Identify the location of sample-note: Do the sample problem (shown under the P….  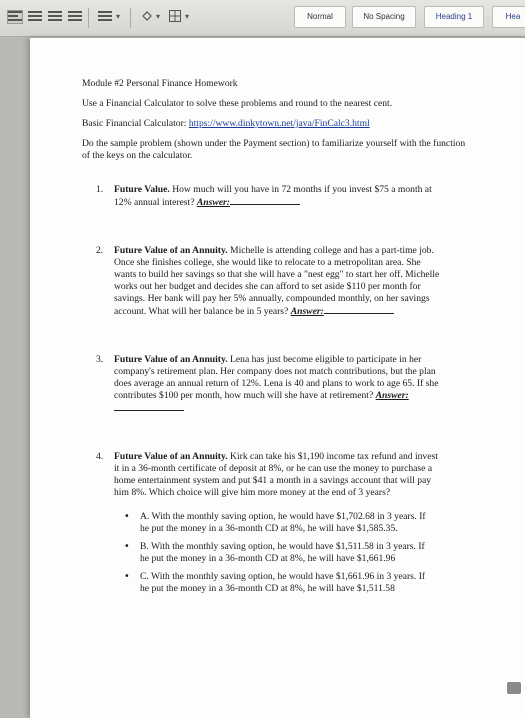
(274, 149).